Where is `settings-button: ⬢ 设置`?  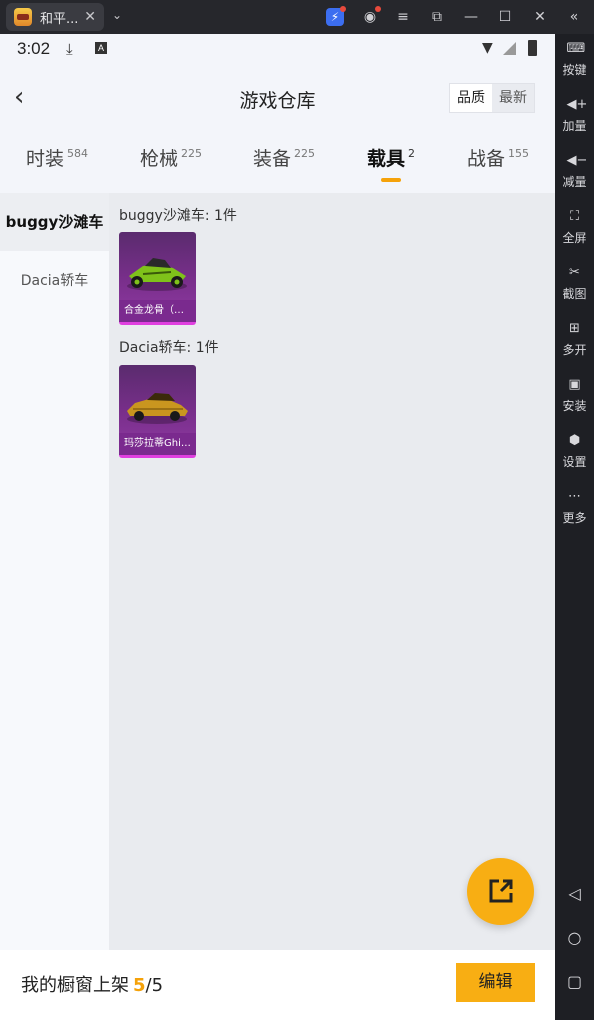
settings-button: ⬢ 设置 is located at coordinates (574, 452).